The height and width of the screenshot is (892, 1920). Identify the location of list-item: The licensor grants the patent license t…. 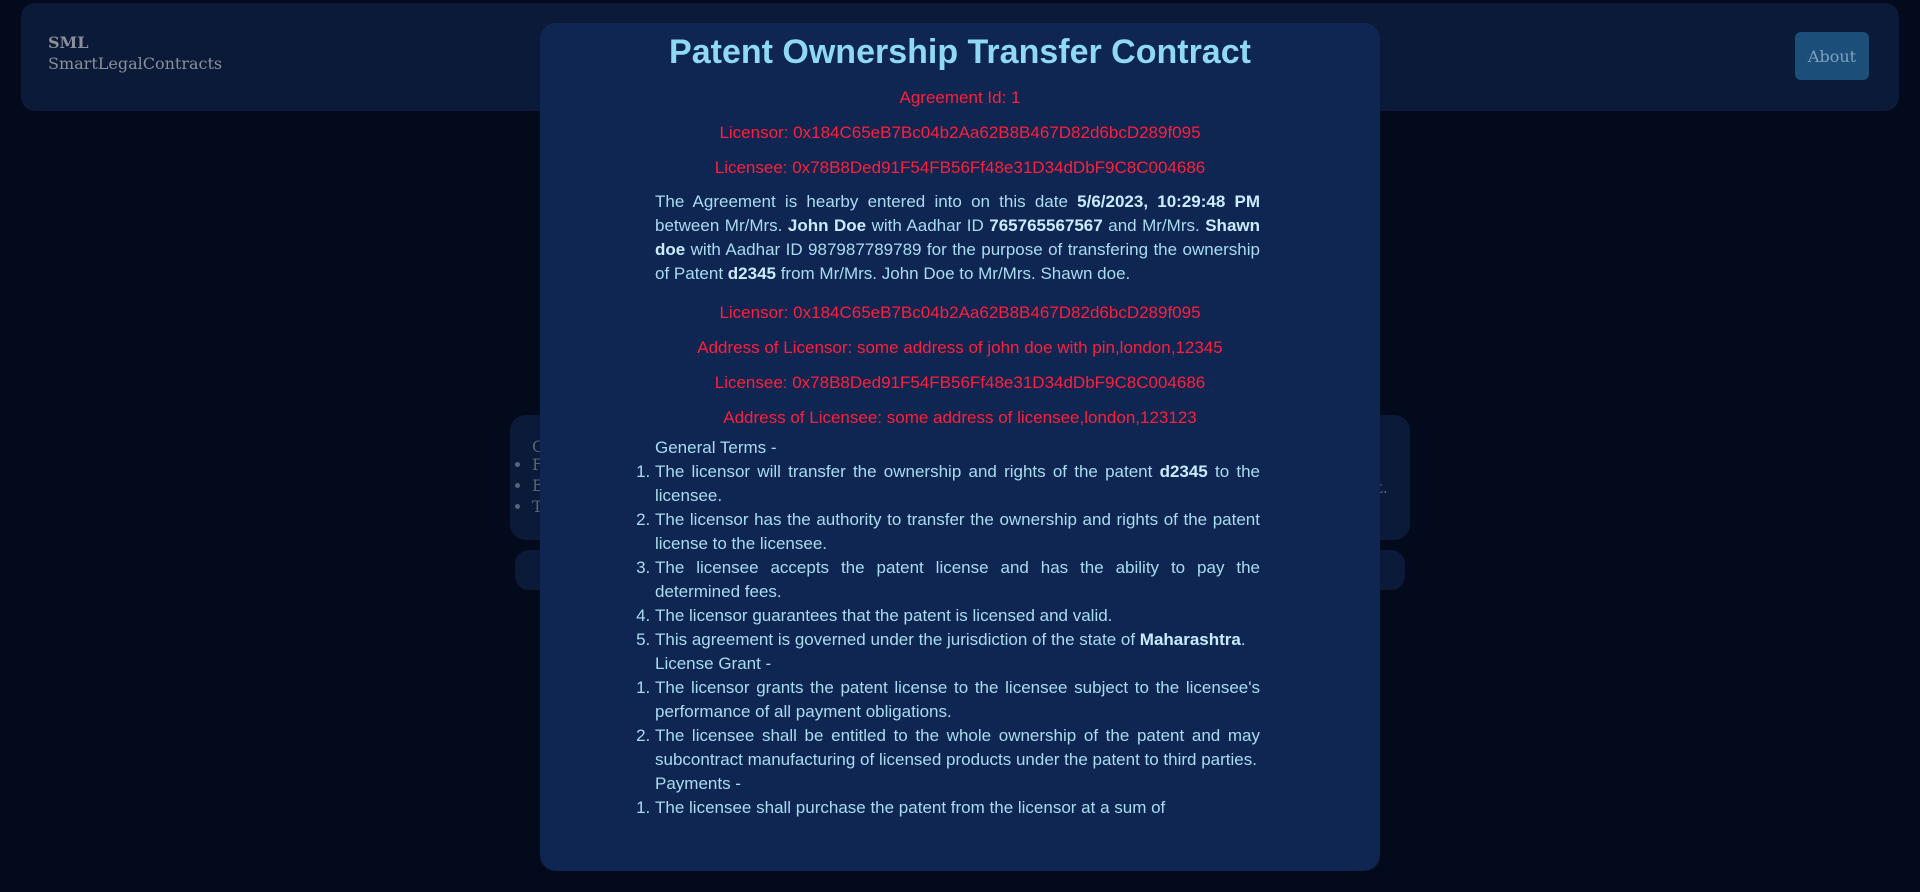
(957, 700).